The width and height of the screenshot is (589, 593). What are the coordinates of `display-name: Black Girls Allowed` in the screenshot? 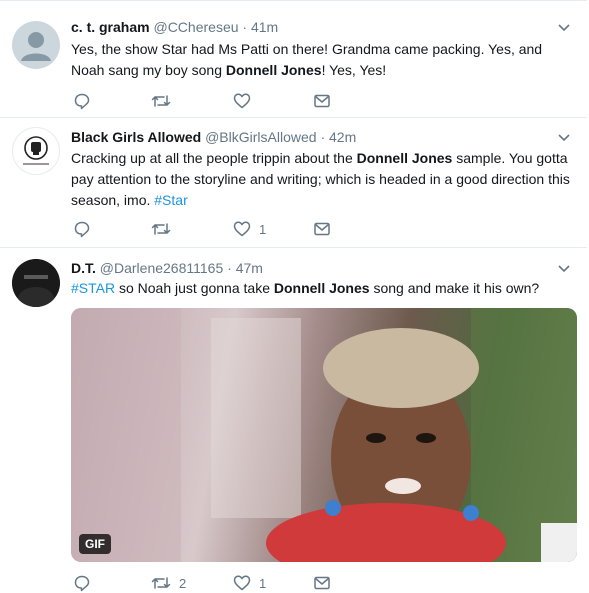 It's located at (136, 137).